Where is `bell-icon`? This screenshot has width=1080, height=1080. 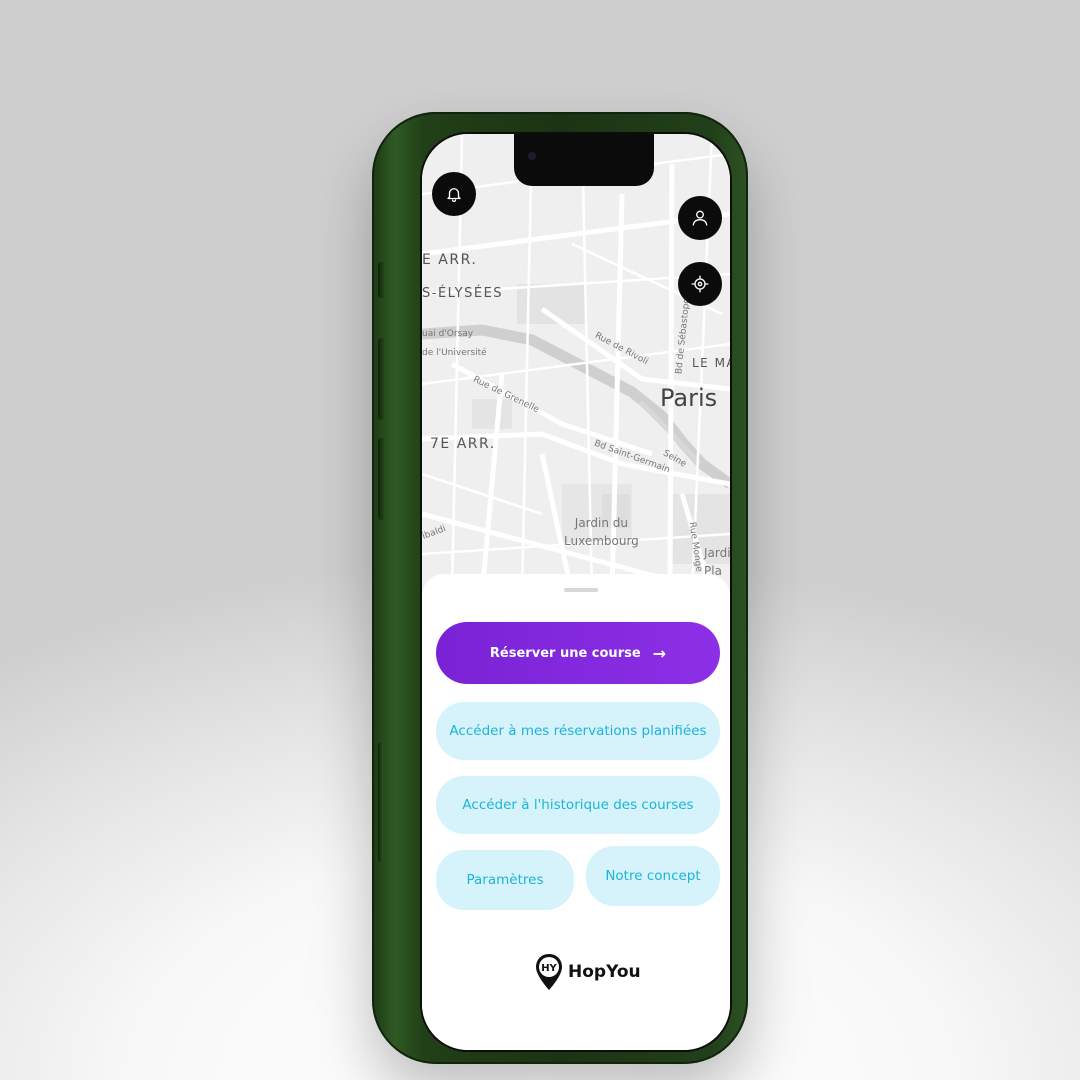 bell-icon is located at coordinates (454, 195).